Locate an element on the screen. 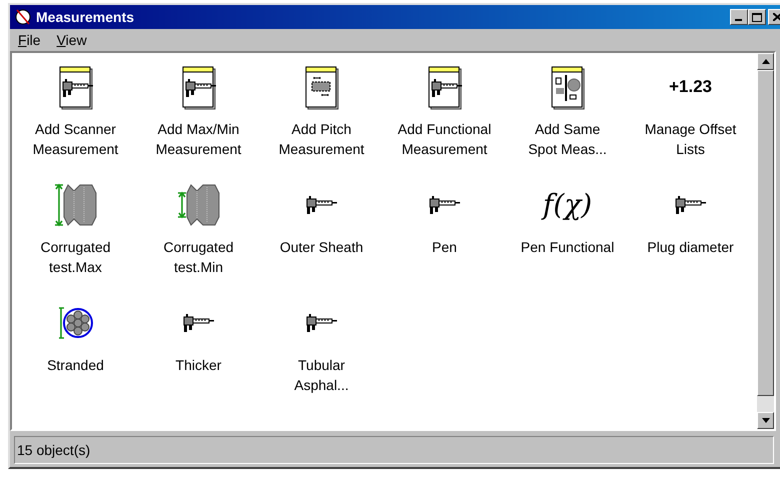 This screenshot has width=780, height=498. menu-item: View is located at coordinates (71, 40).